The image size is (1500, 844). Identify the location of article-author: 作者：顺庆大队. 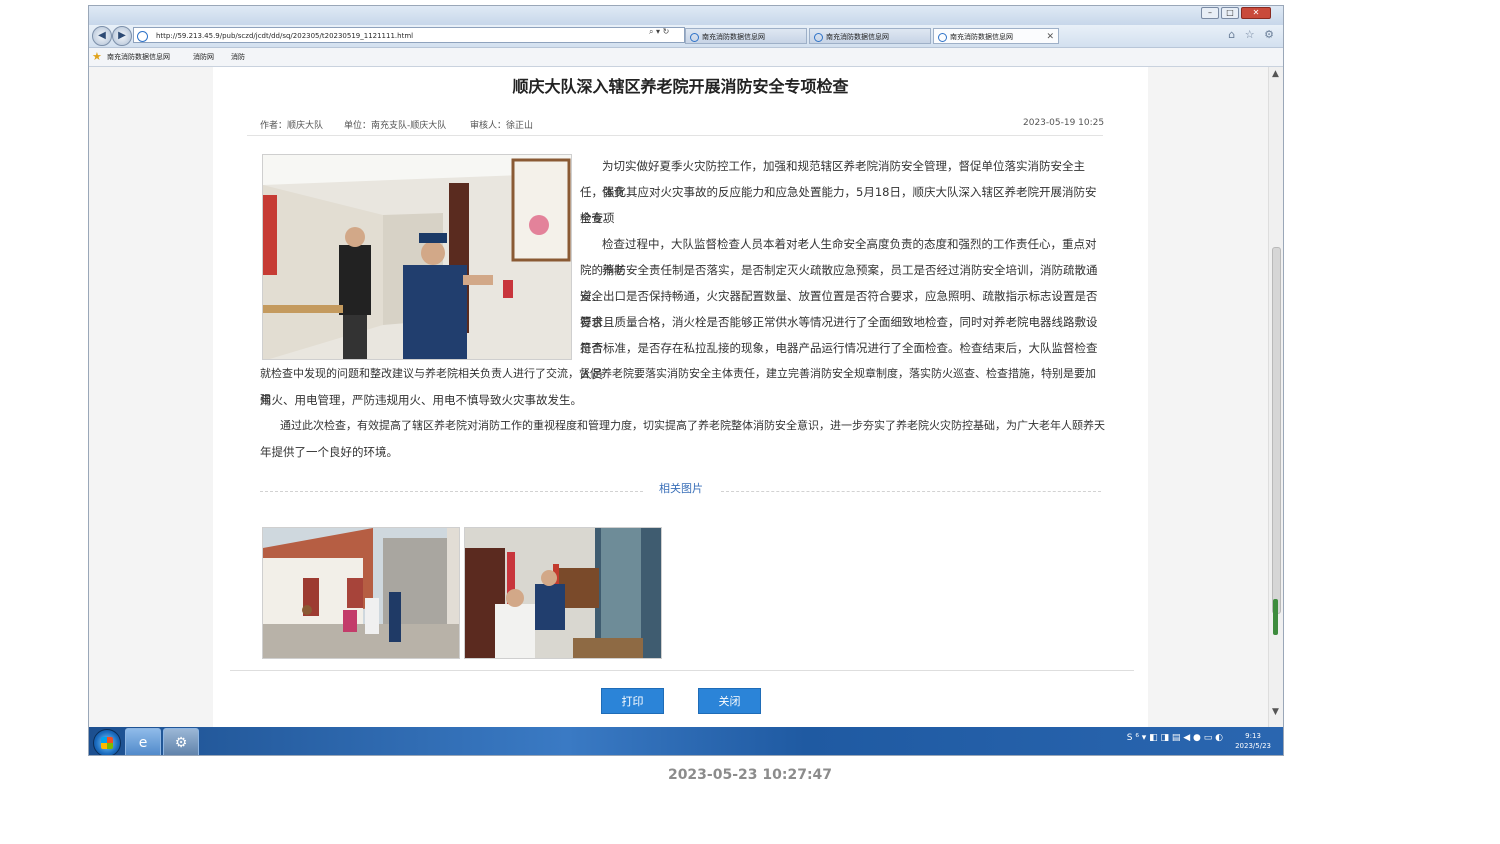
(292, 126).